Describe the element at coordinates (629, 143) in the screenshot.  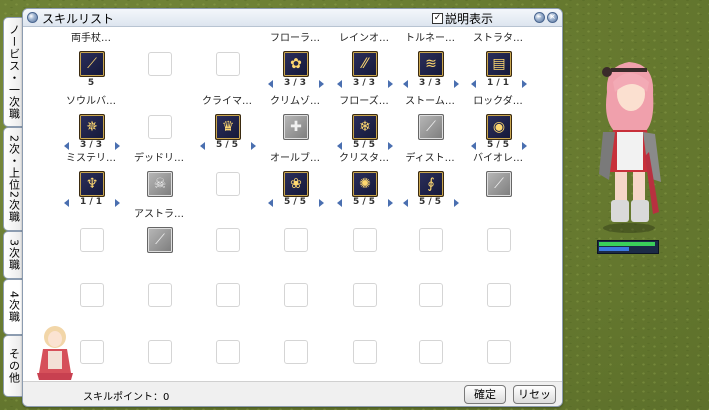
I see `player-character` at that location.